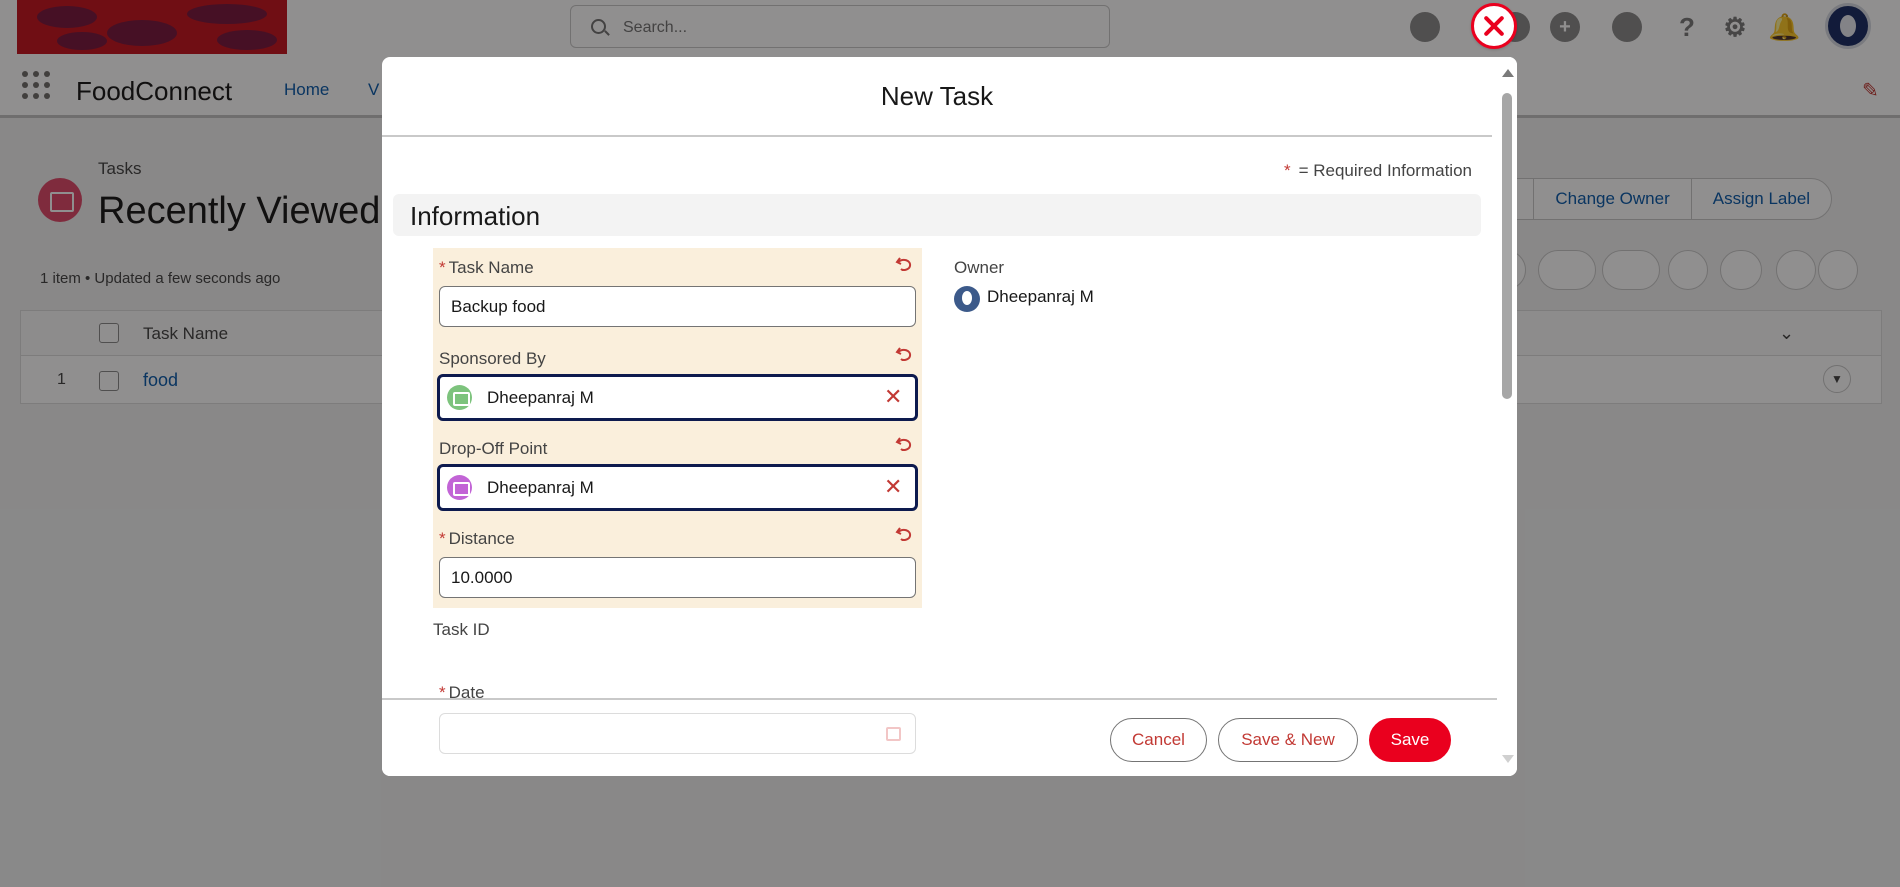 This screenshot has height=887, width=1900. Describe the element at coordinates (1288, 740) in the screenshot. I see `save-and-new-button: Save & New` at that location.